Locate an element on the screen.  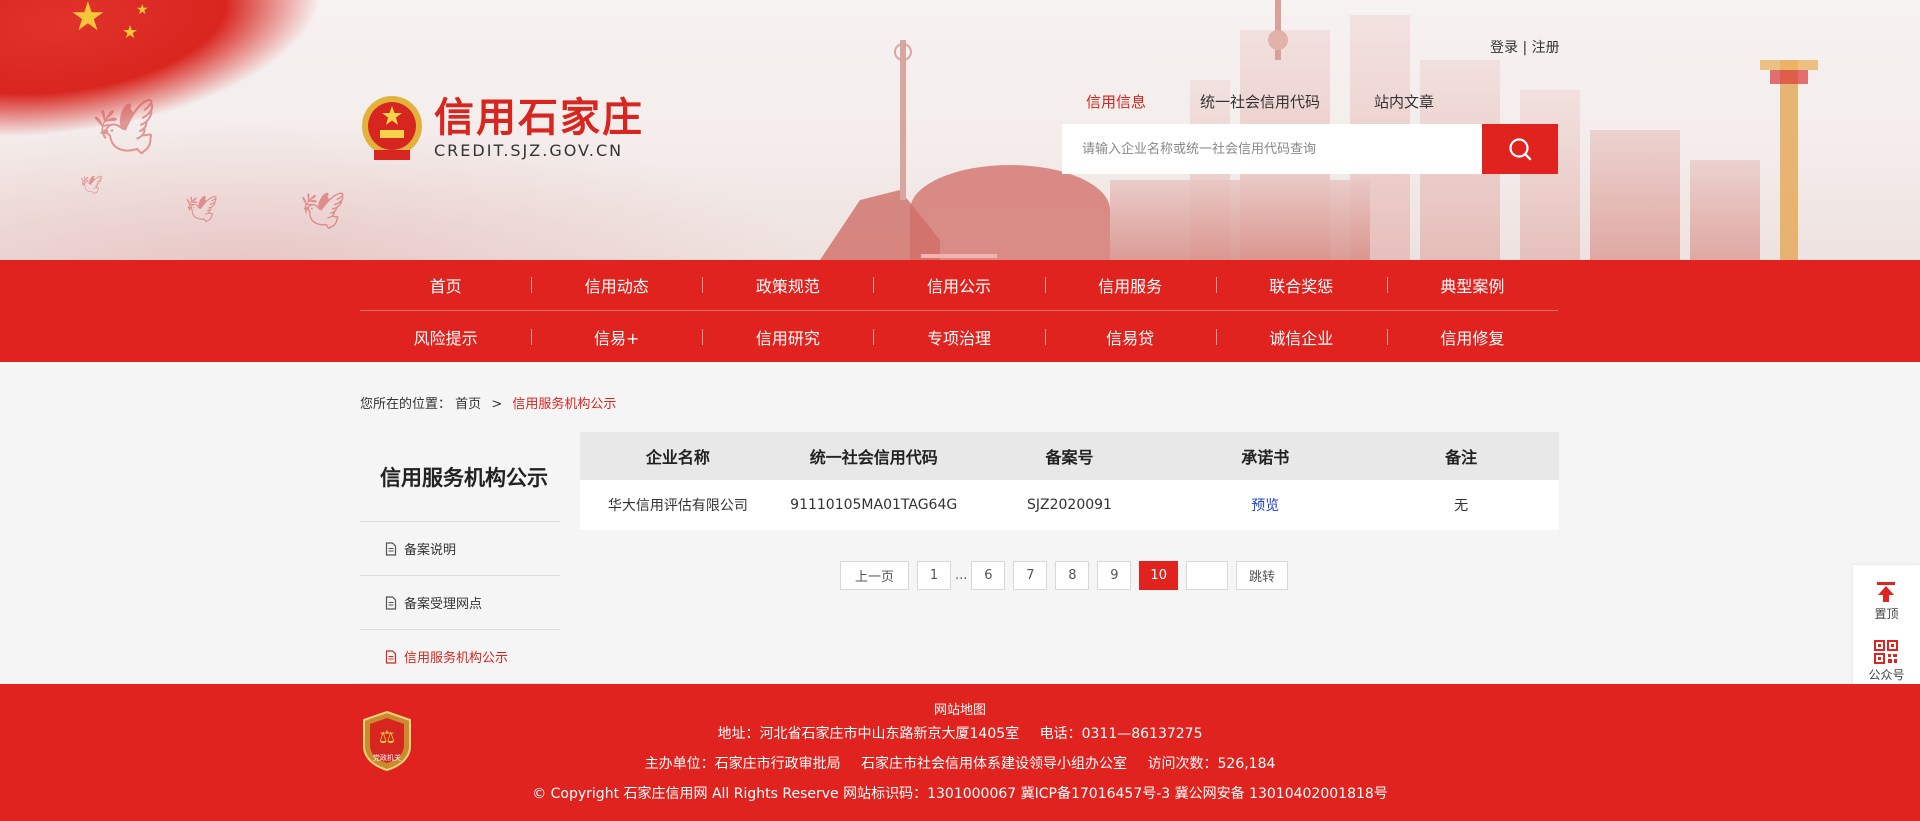
footer-phone: 电话：0311—86137275 is located at coordinates (1121, 734).